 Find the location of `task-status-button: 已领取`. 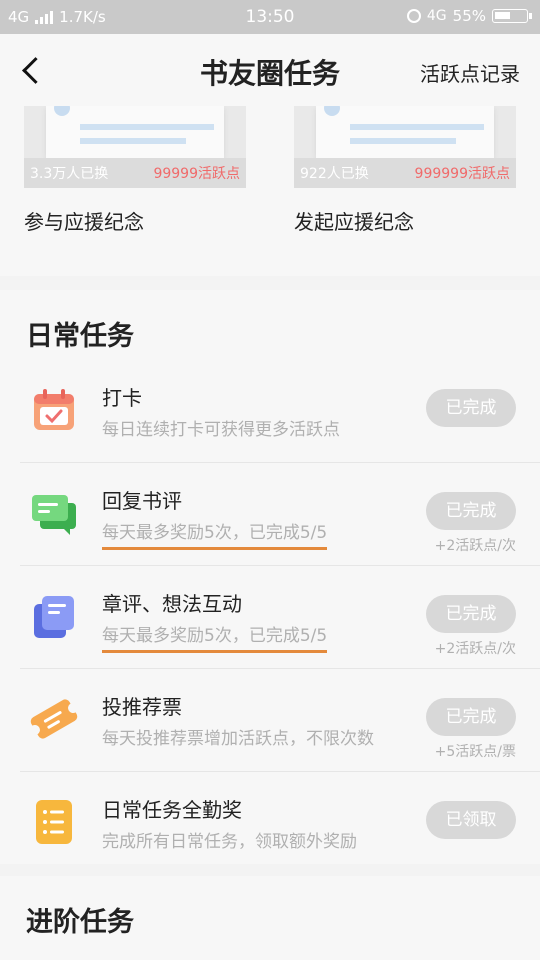

task-status-button: 已领取 is located at coordinates (471, 820).